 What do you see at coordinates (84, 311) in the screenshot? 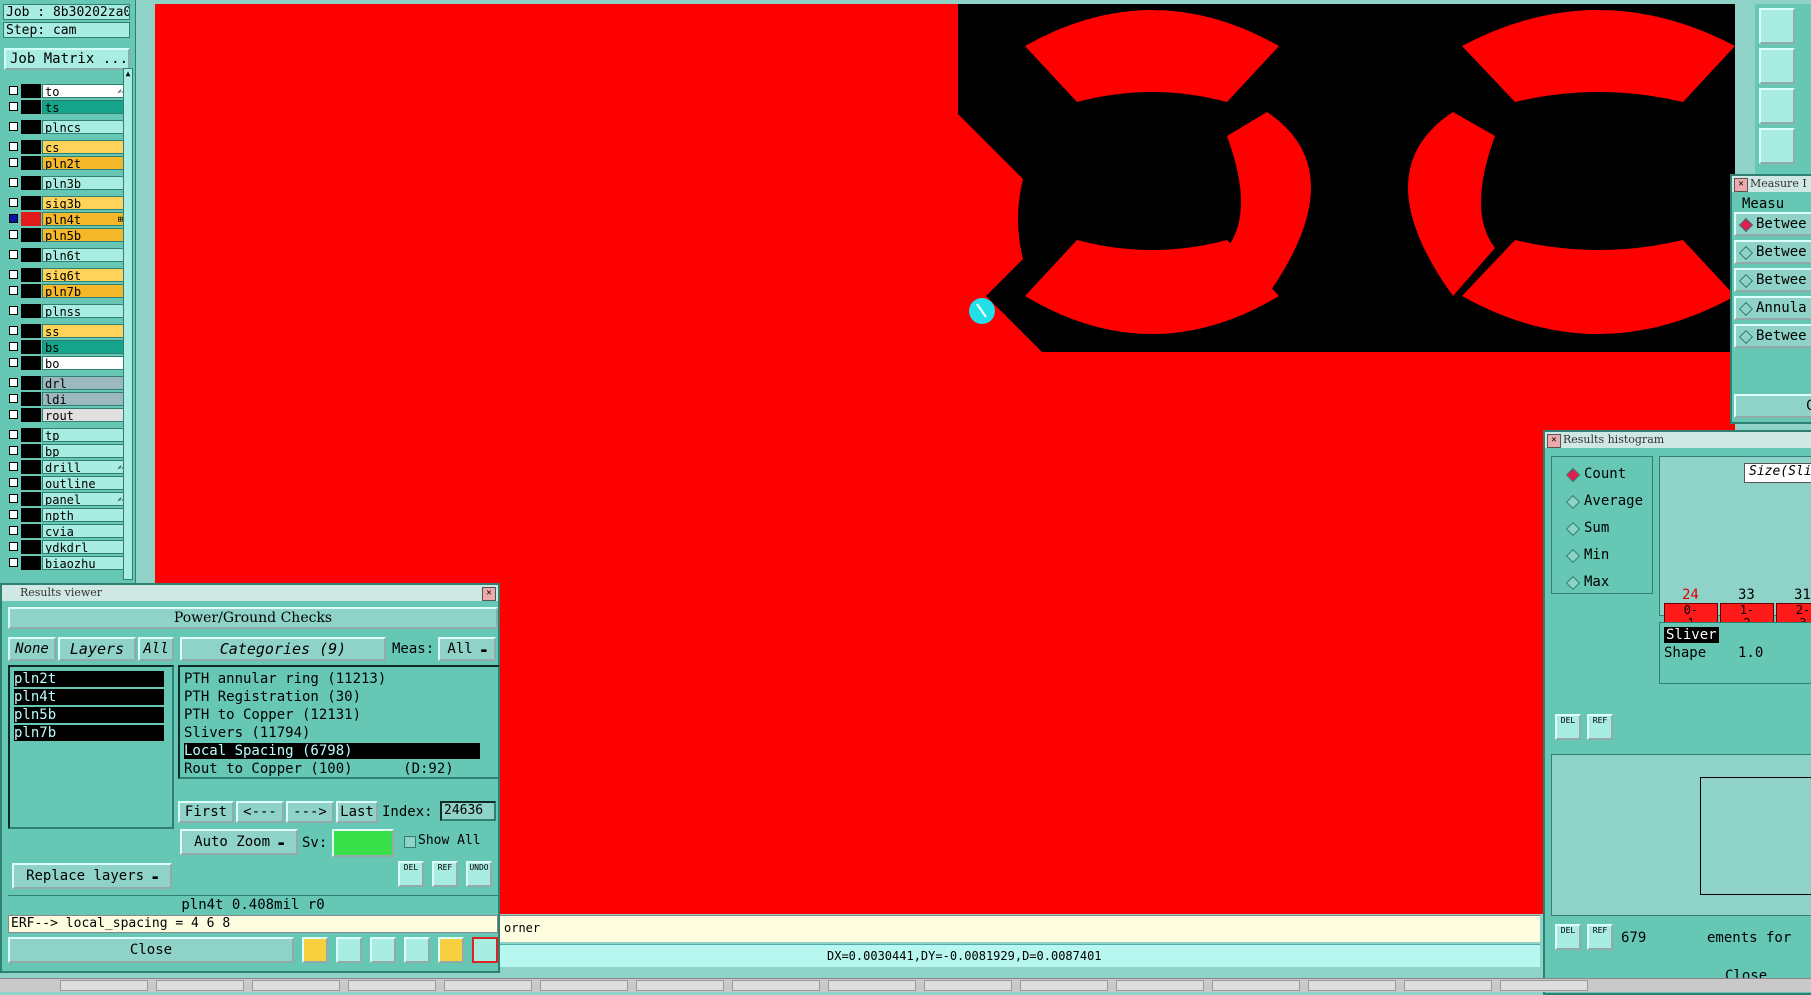
I see `layer-name: plnss` at bounding box center [84, 311].